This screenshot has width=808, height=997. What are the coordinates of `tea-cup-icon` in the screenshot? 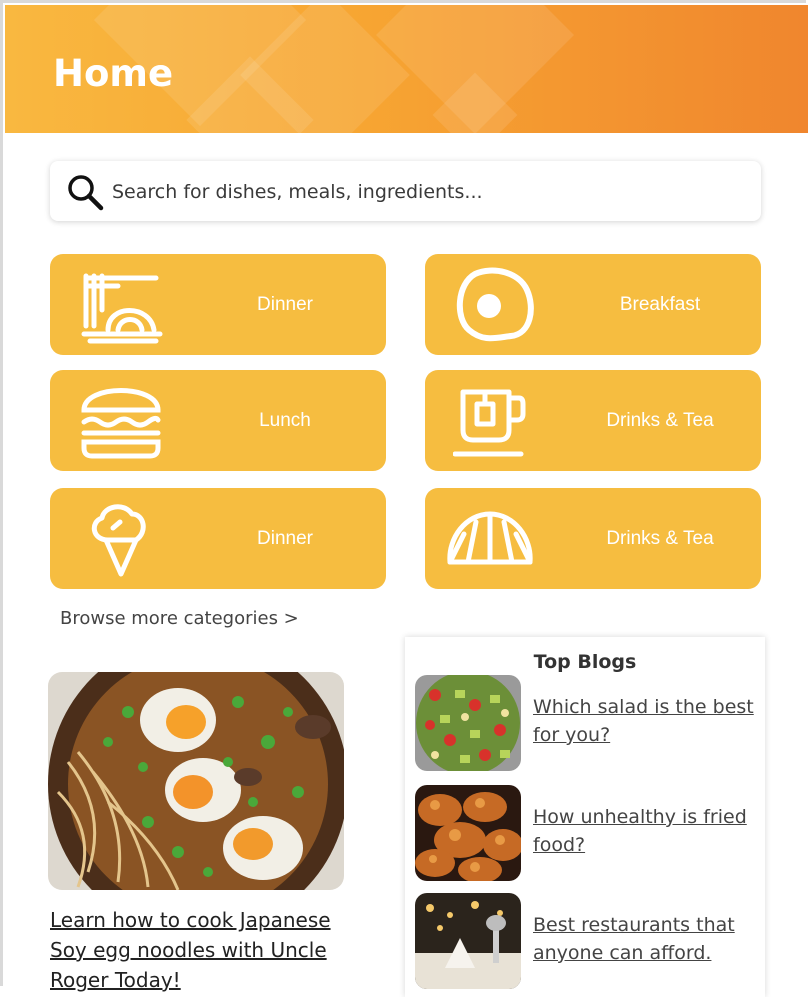 It's located at (489, 423).